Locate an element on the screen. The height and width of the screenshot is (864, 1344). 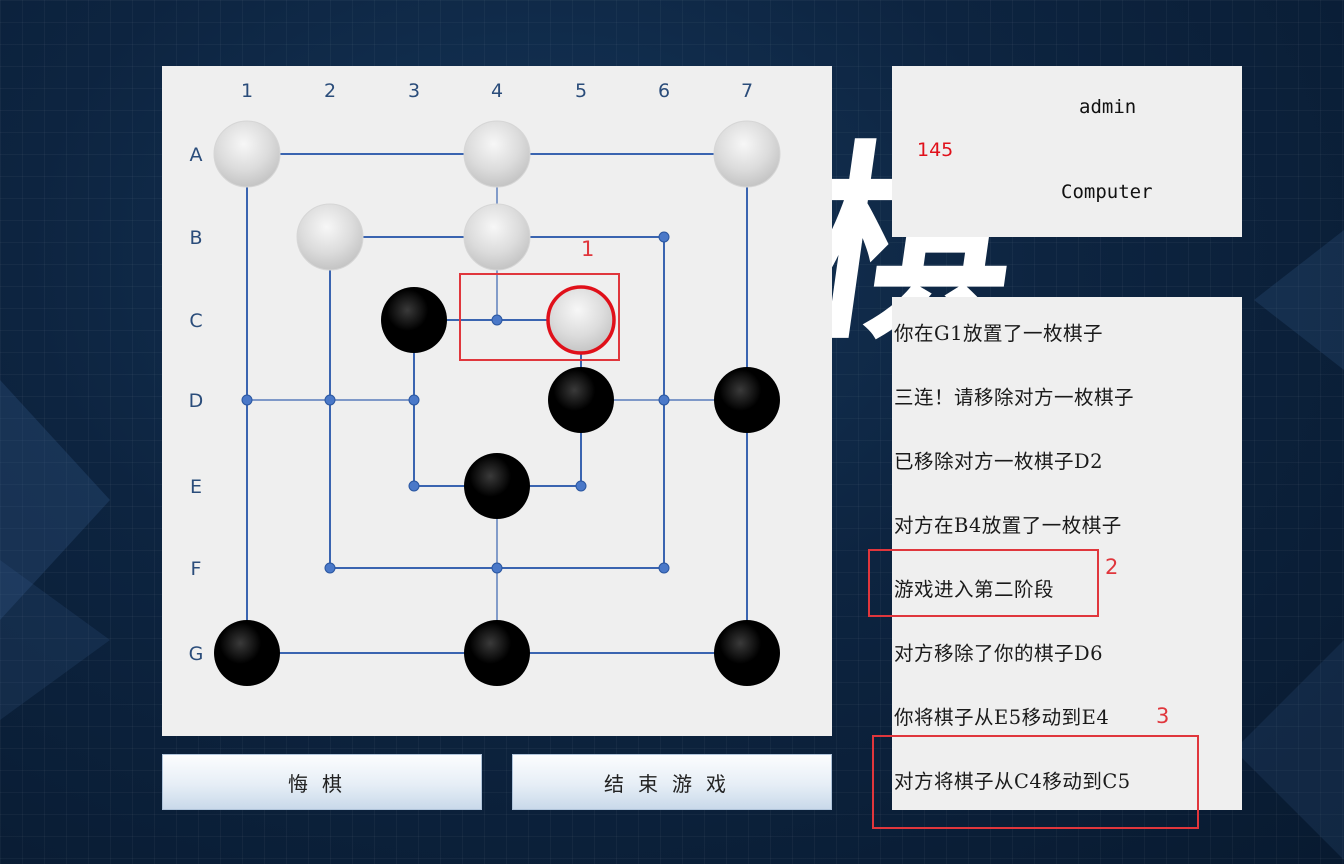
log-entry: 对方在B4放置了一枚棋子 is located at coordinates (1008, 525).